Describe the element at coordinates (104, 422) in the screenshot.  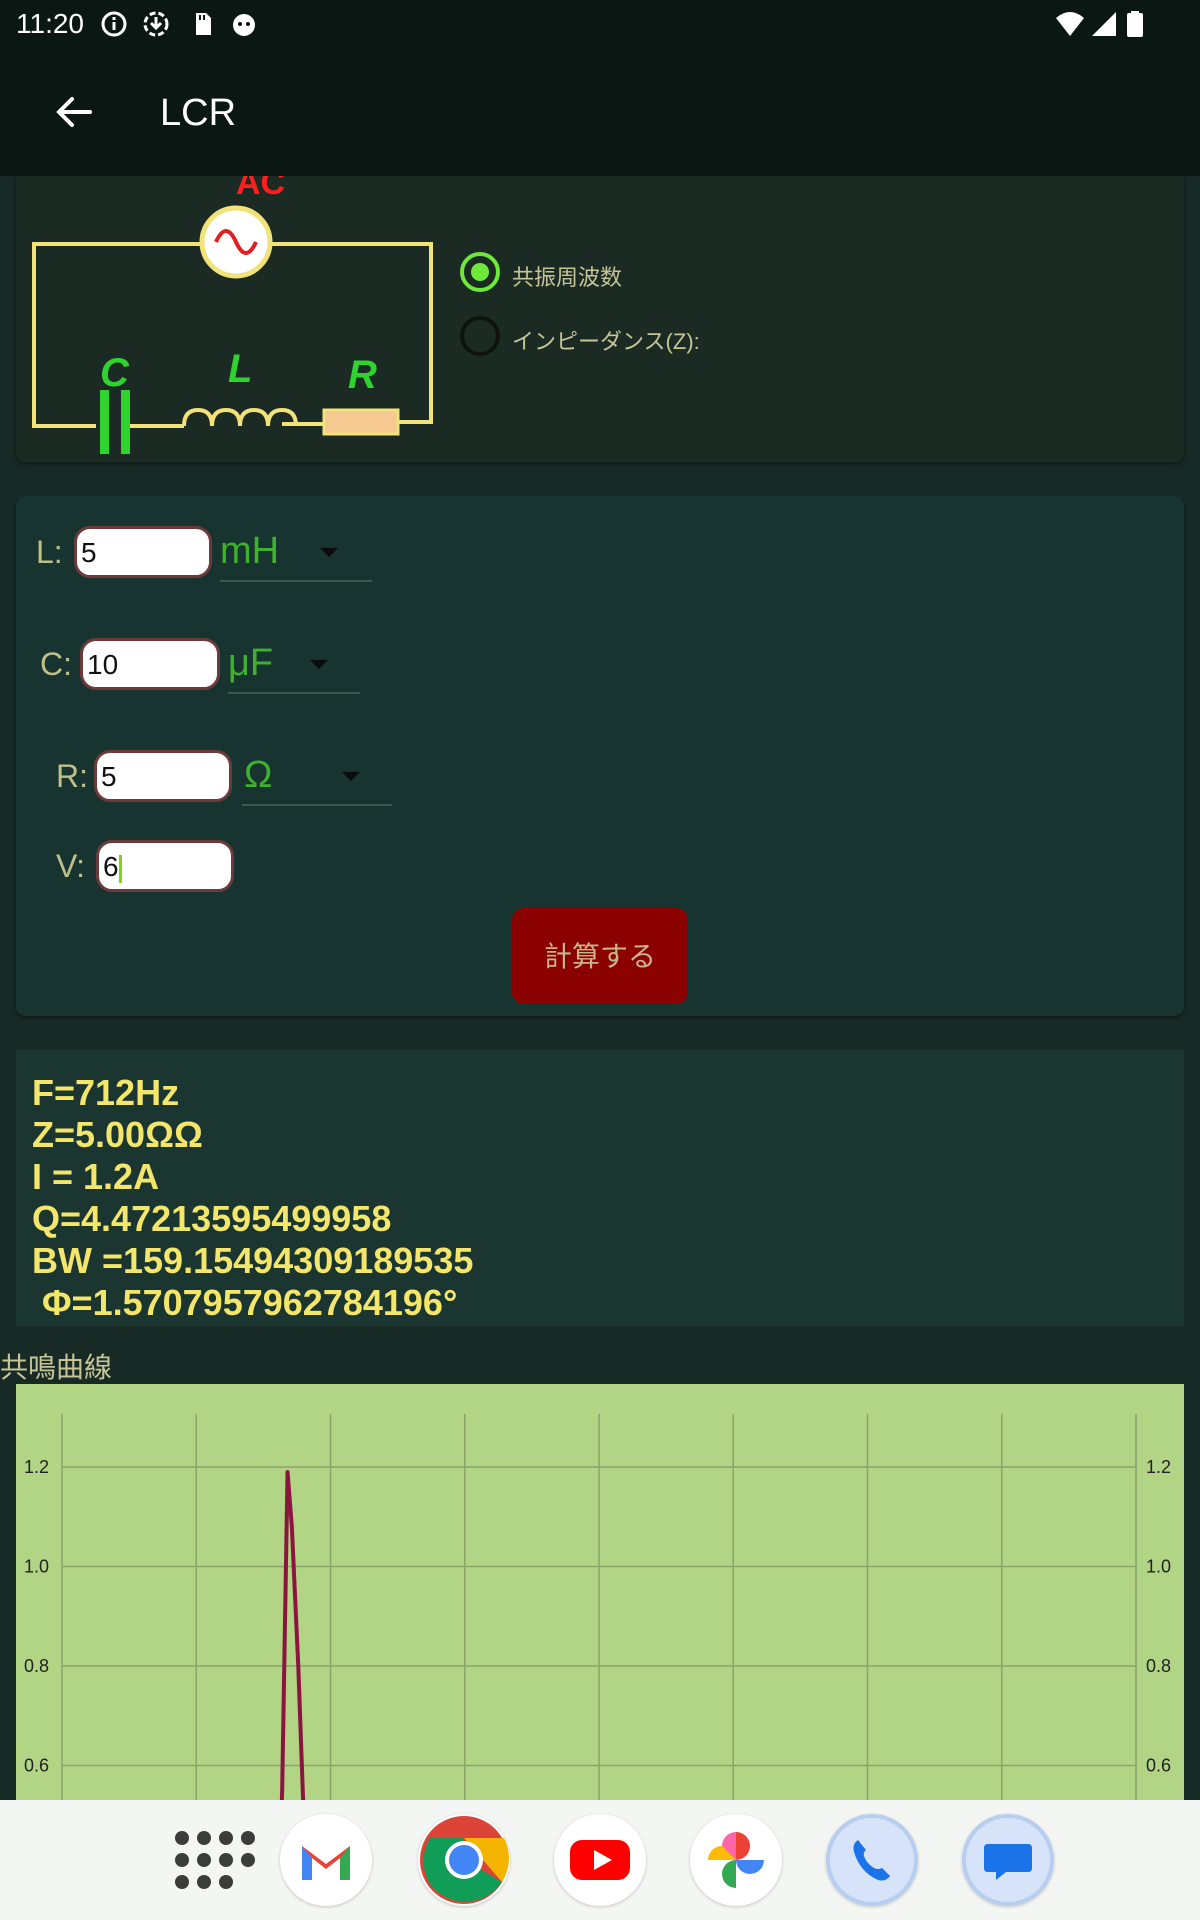
I see `capacitor-icon` at that location.